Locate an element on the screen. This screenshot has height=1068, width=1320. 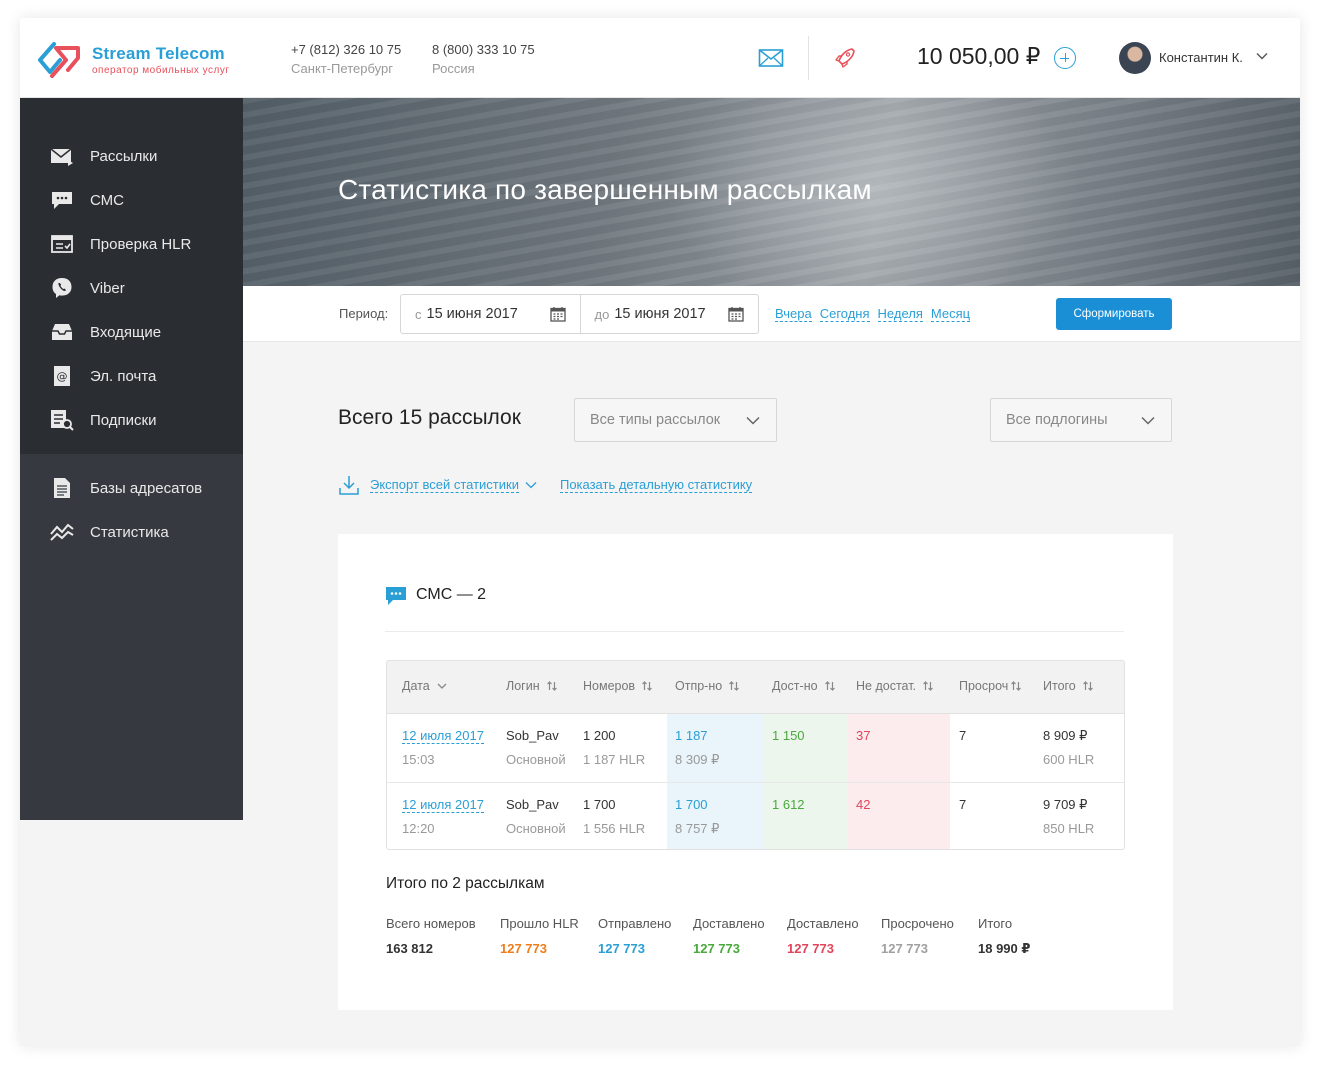
sidebar-item-statistics: Статистика is located at coordinates (131, 532).